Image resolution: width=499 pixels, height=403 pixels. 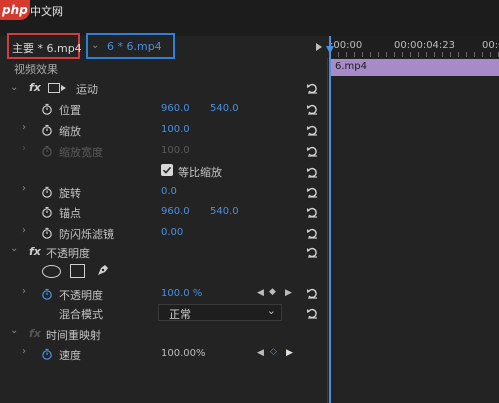 What do you see at coordinates (175, 211) in the screenshot?
I see `anchor-x-value: 960.0` at bounding box center [175, 211].